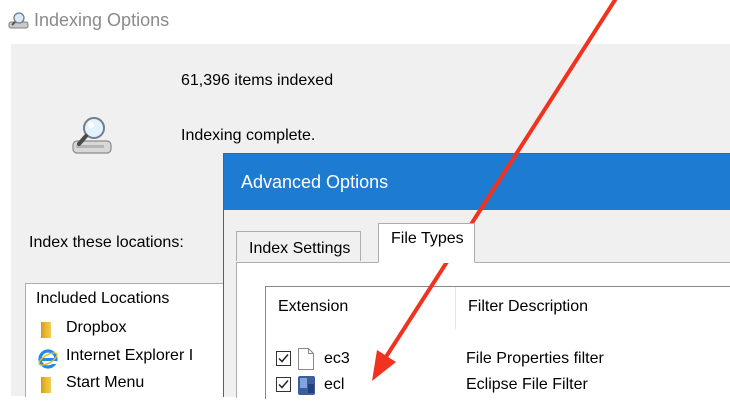  What do you see at coordinates (106, 242) in the screenshot?
I see `index-locations-label: Index these locations:` at bounding box center [106, 242].